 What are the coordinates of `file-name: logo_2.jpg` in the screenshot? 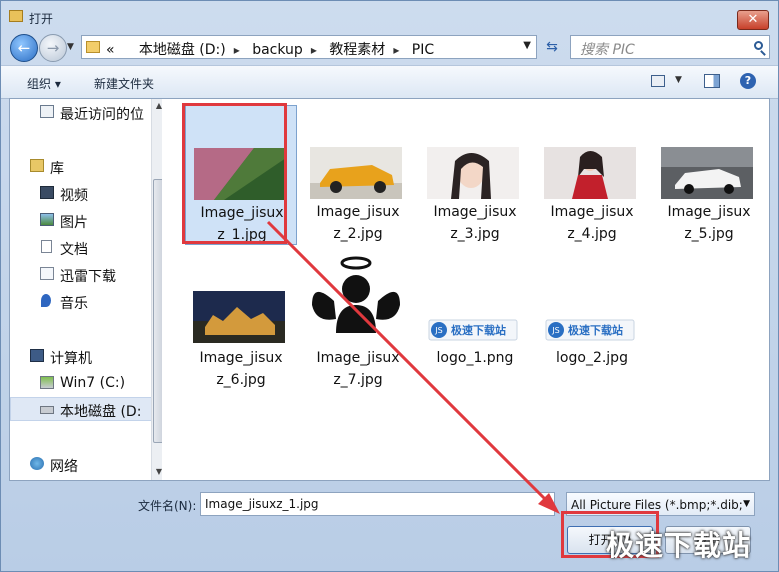 It's located at (592, 358).